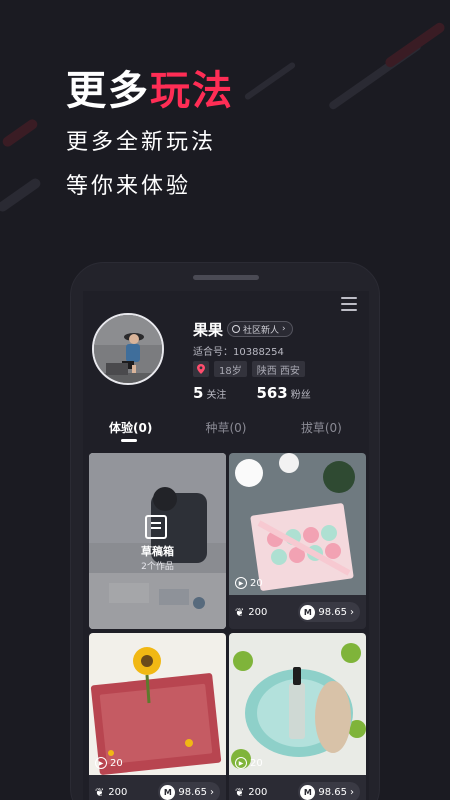 Image resolution: width=450 pixels, height=800 pixels. Describe the element at coordinates (198, 393) in the screenshot. I see `following-count: 5` at that location.